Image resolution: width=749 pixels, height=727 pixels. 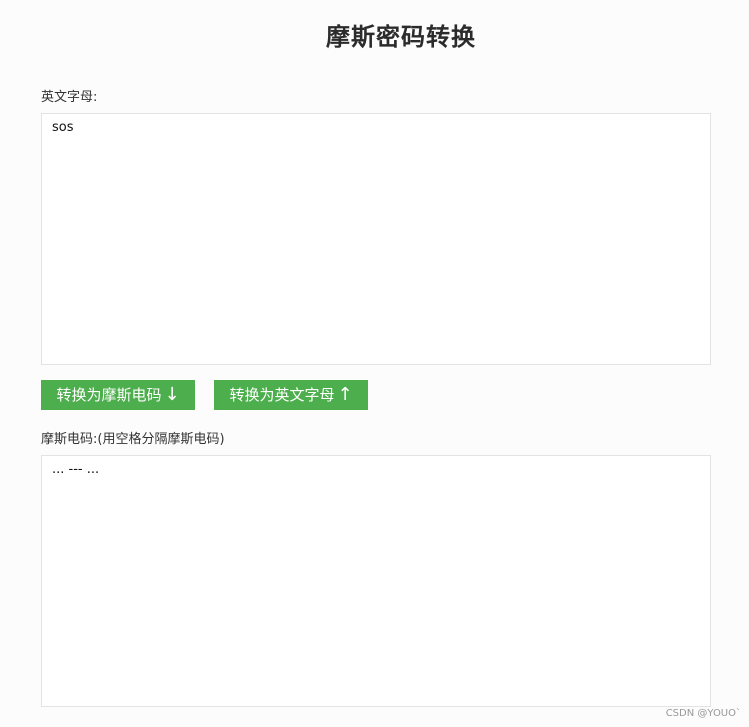 What do you see at coordinates (703, 713) in the screenshot?
I see `watermark: CSDN @YOUO`` at bounding box center [703, 713].